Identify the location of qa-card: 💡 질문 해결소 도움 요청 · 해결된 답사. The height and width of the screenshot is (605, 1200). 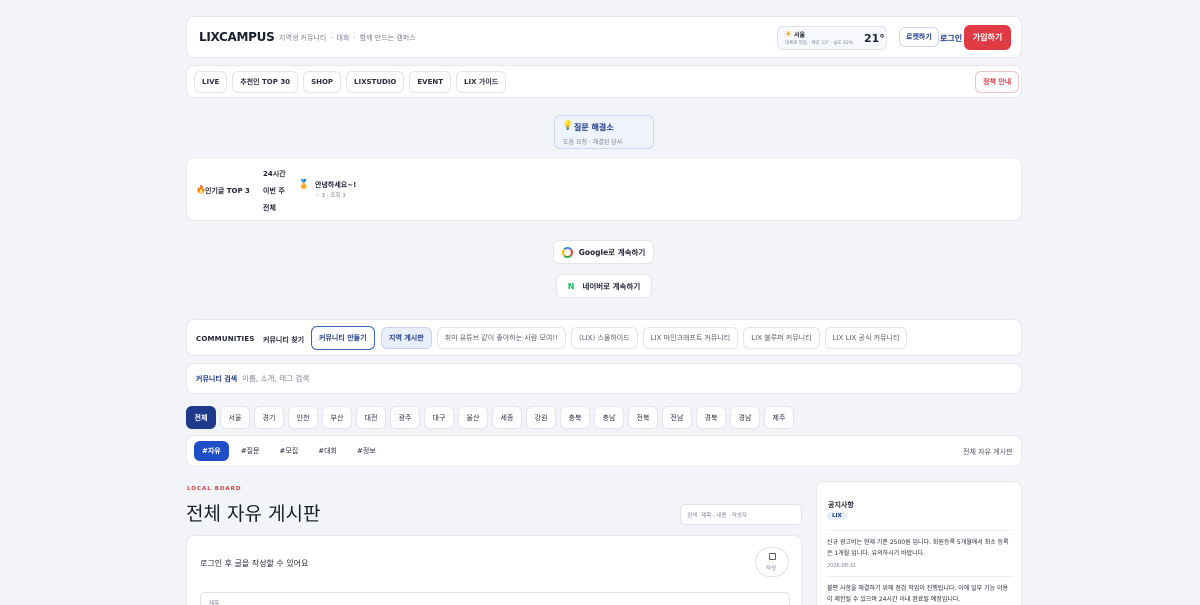
(604, 132).